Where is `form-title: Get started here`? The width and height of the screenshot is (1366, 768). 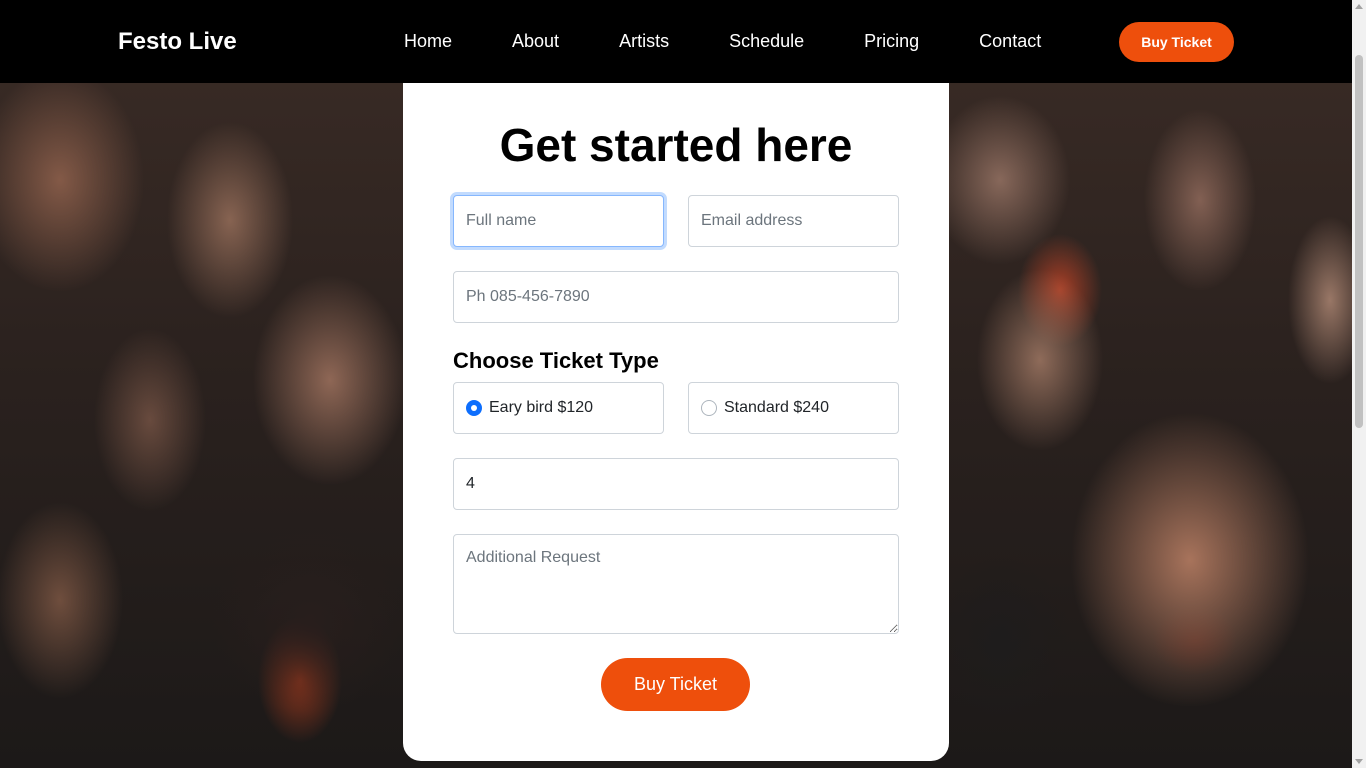 form-title: Get started here is located at coordinates (676, 145).